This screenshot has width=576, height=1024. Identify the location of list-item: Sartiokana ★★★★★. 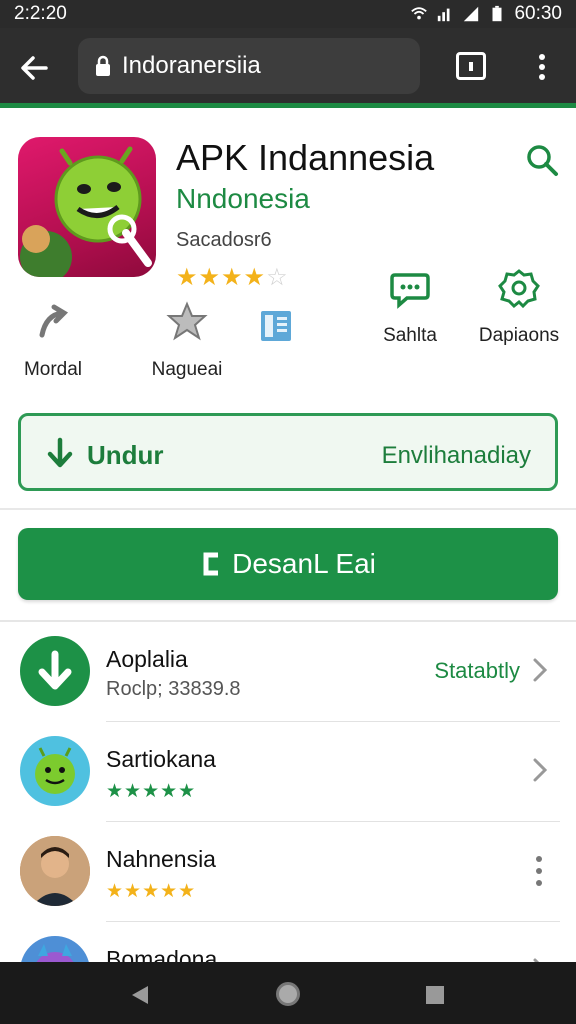
(288, 772).